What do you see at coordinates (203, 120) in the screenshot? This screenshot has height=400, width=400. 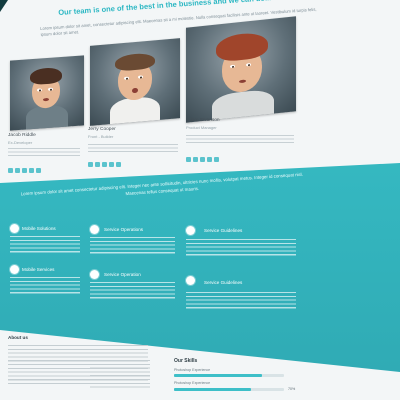 I see `team-member-name: Adam Swanson` at bounding box center [203, 120].